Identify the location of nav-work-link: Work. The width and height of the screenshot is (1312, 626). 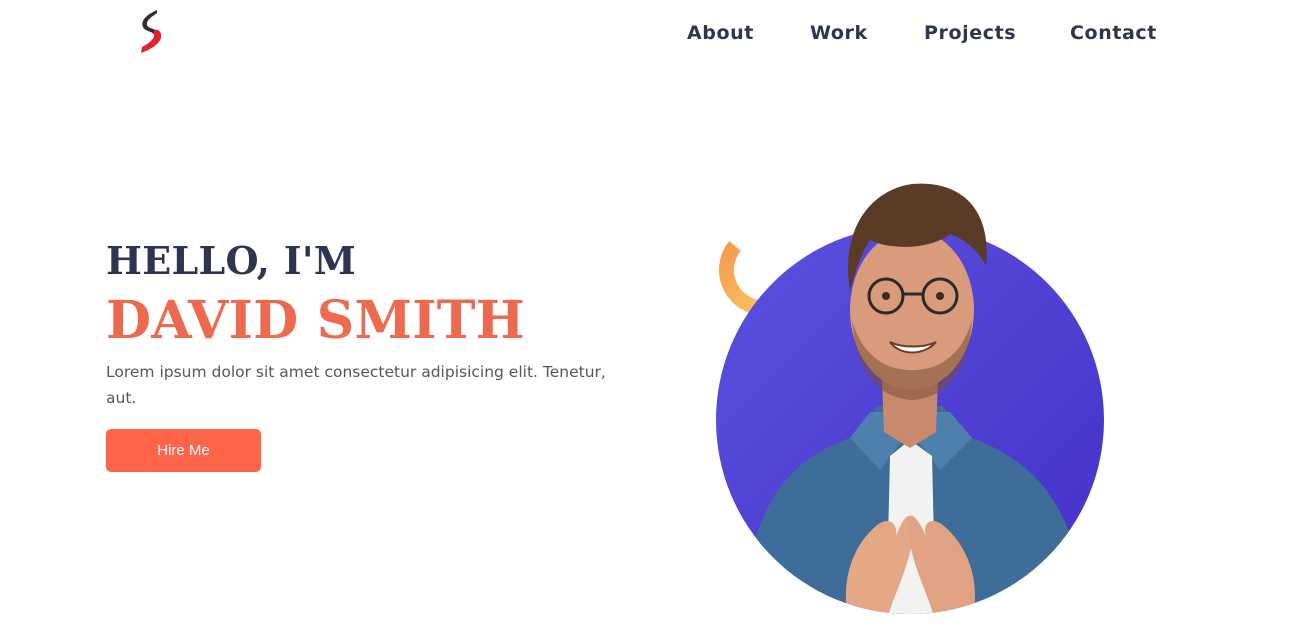
(839, 33).